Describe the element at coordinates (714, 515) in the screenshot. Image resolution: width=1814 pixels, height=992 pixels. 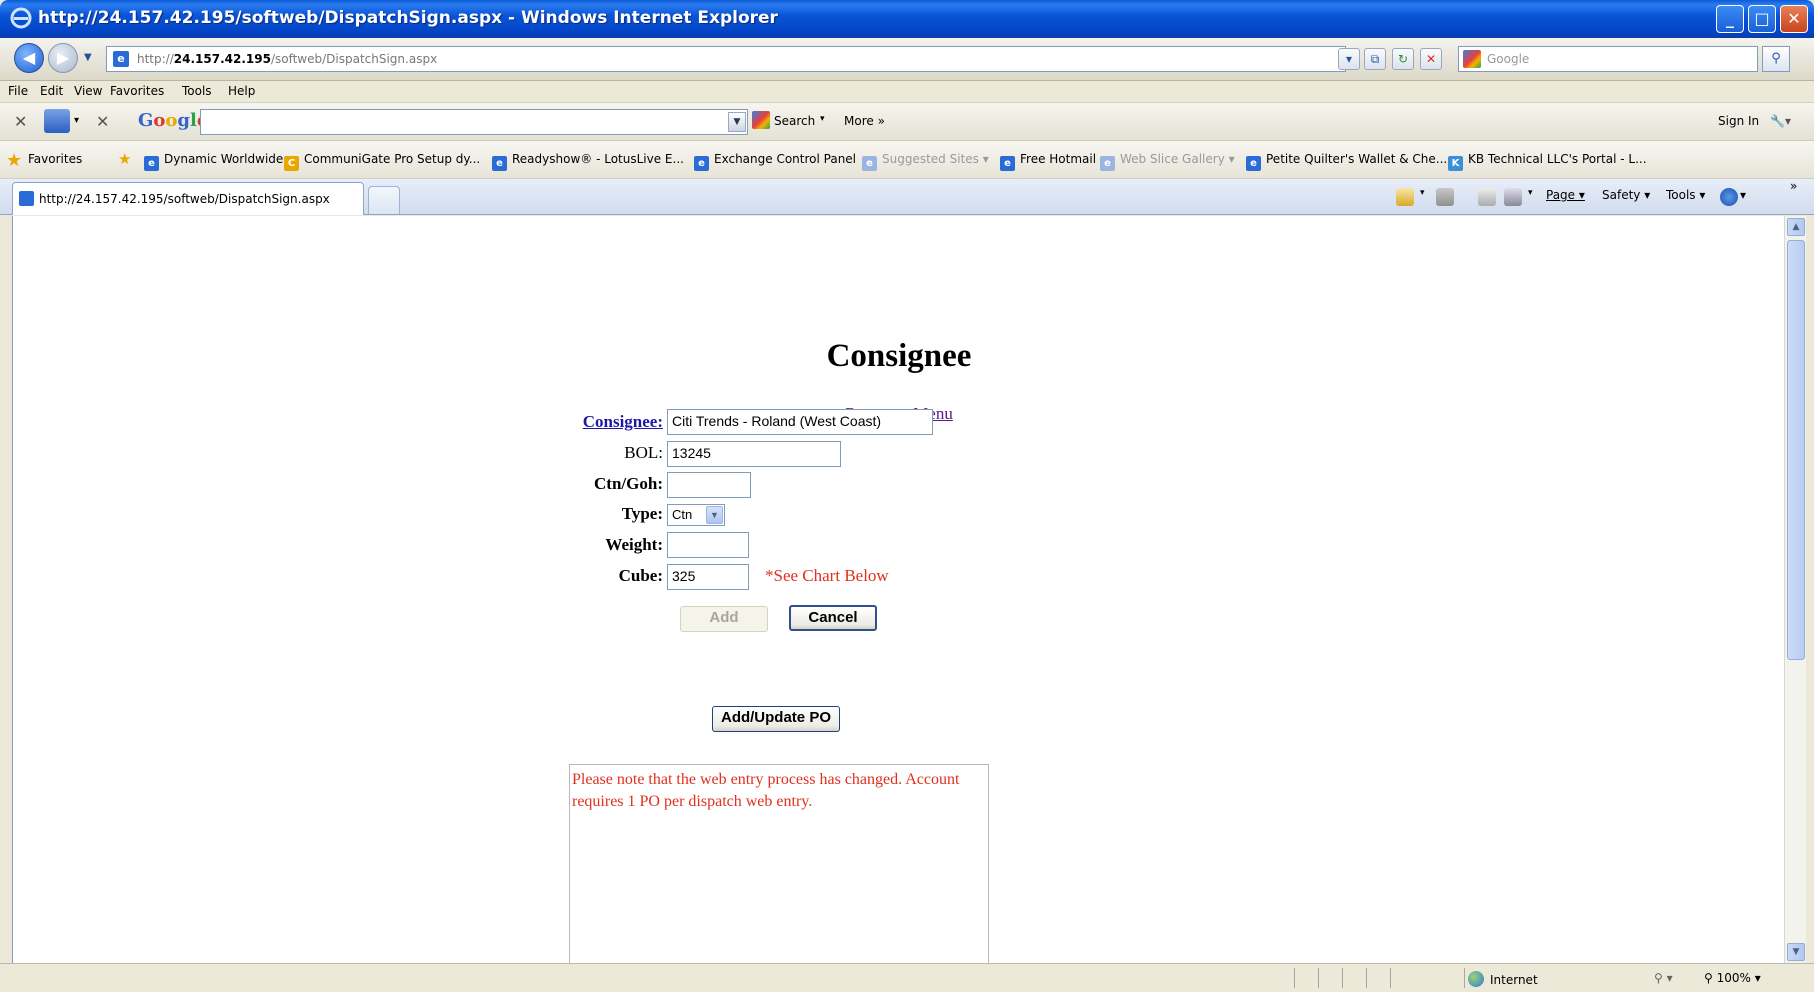
I see `chevron-down-icon: ▼` at that location.